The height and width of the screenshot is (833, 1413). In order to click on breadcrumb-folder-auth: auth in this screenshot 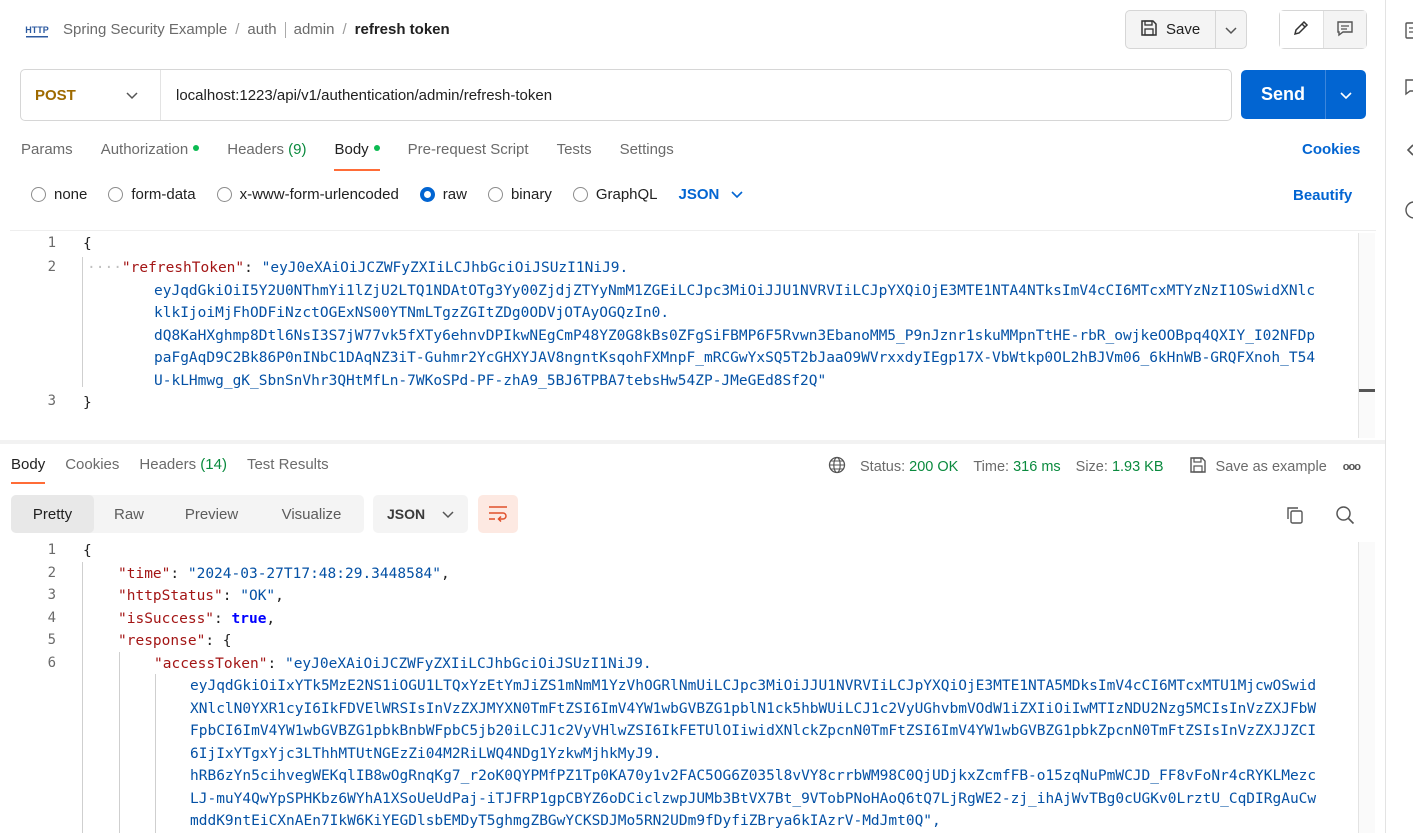, I will do `click(261, 29)`.